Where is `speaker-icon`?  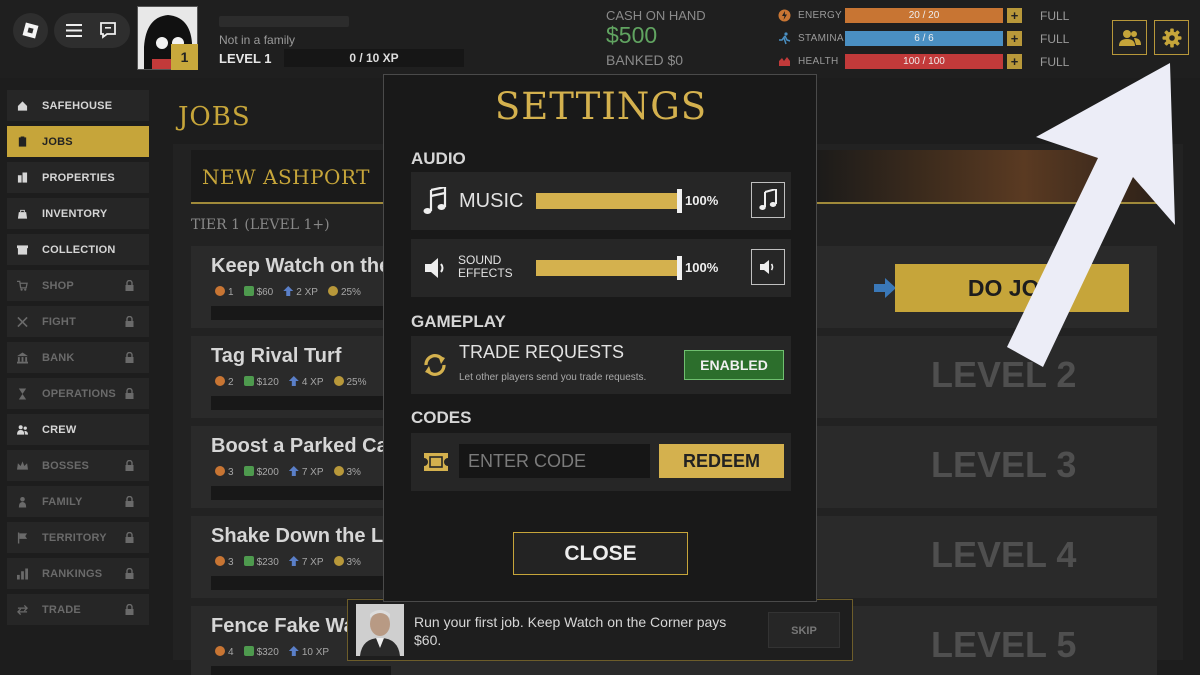
speaker-icon is located at coordinates (434, 268).